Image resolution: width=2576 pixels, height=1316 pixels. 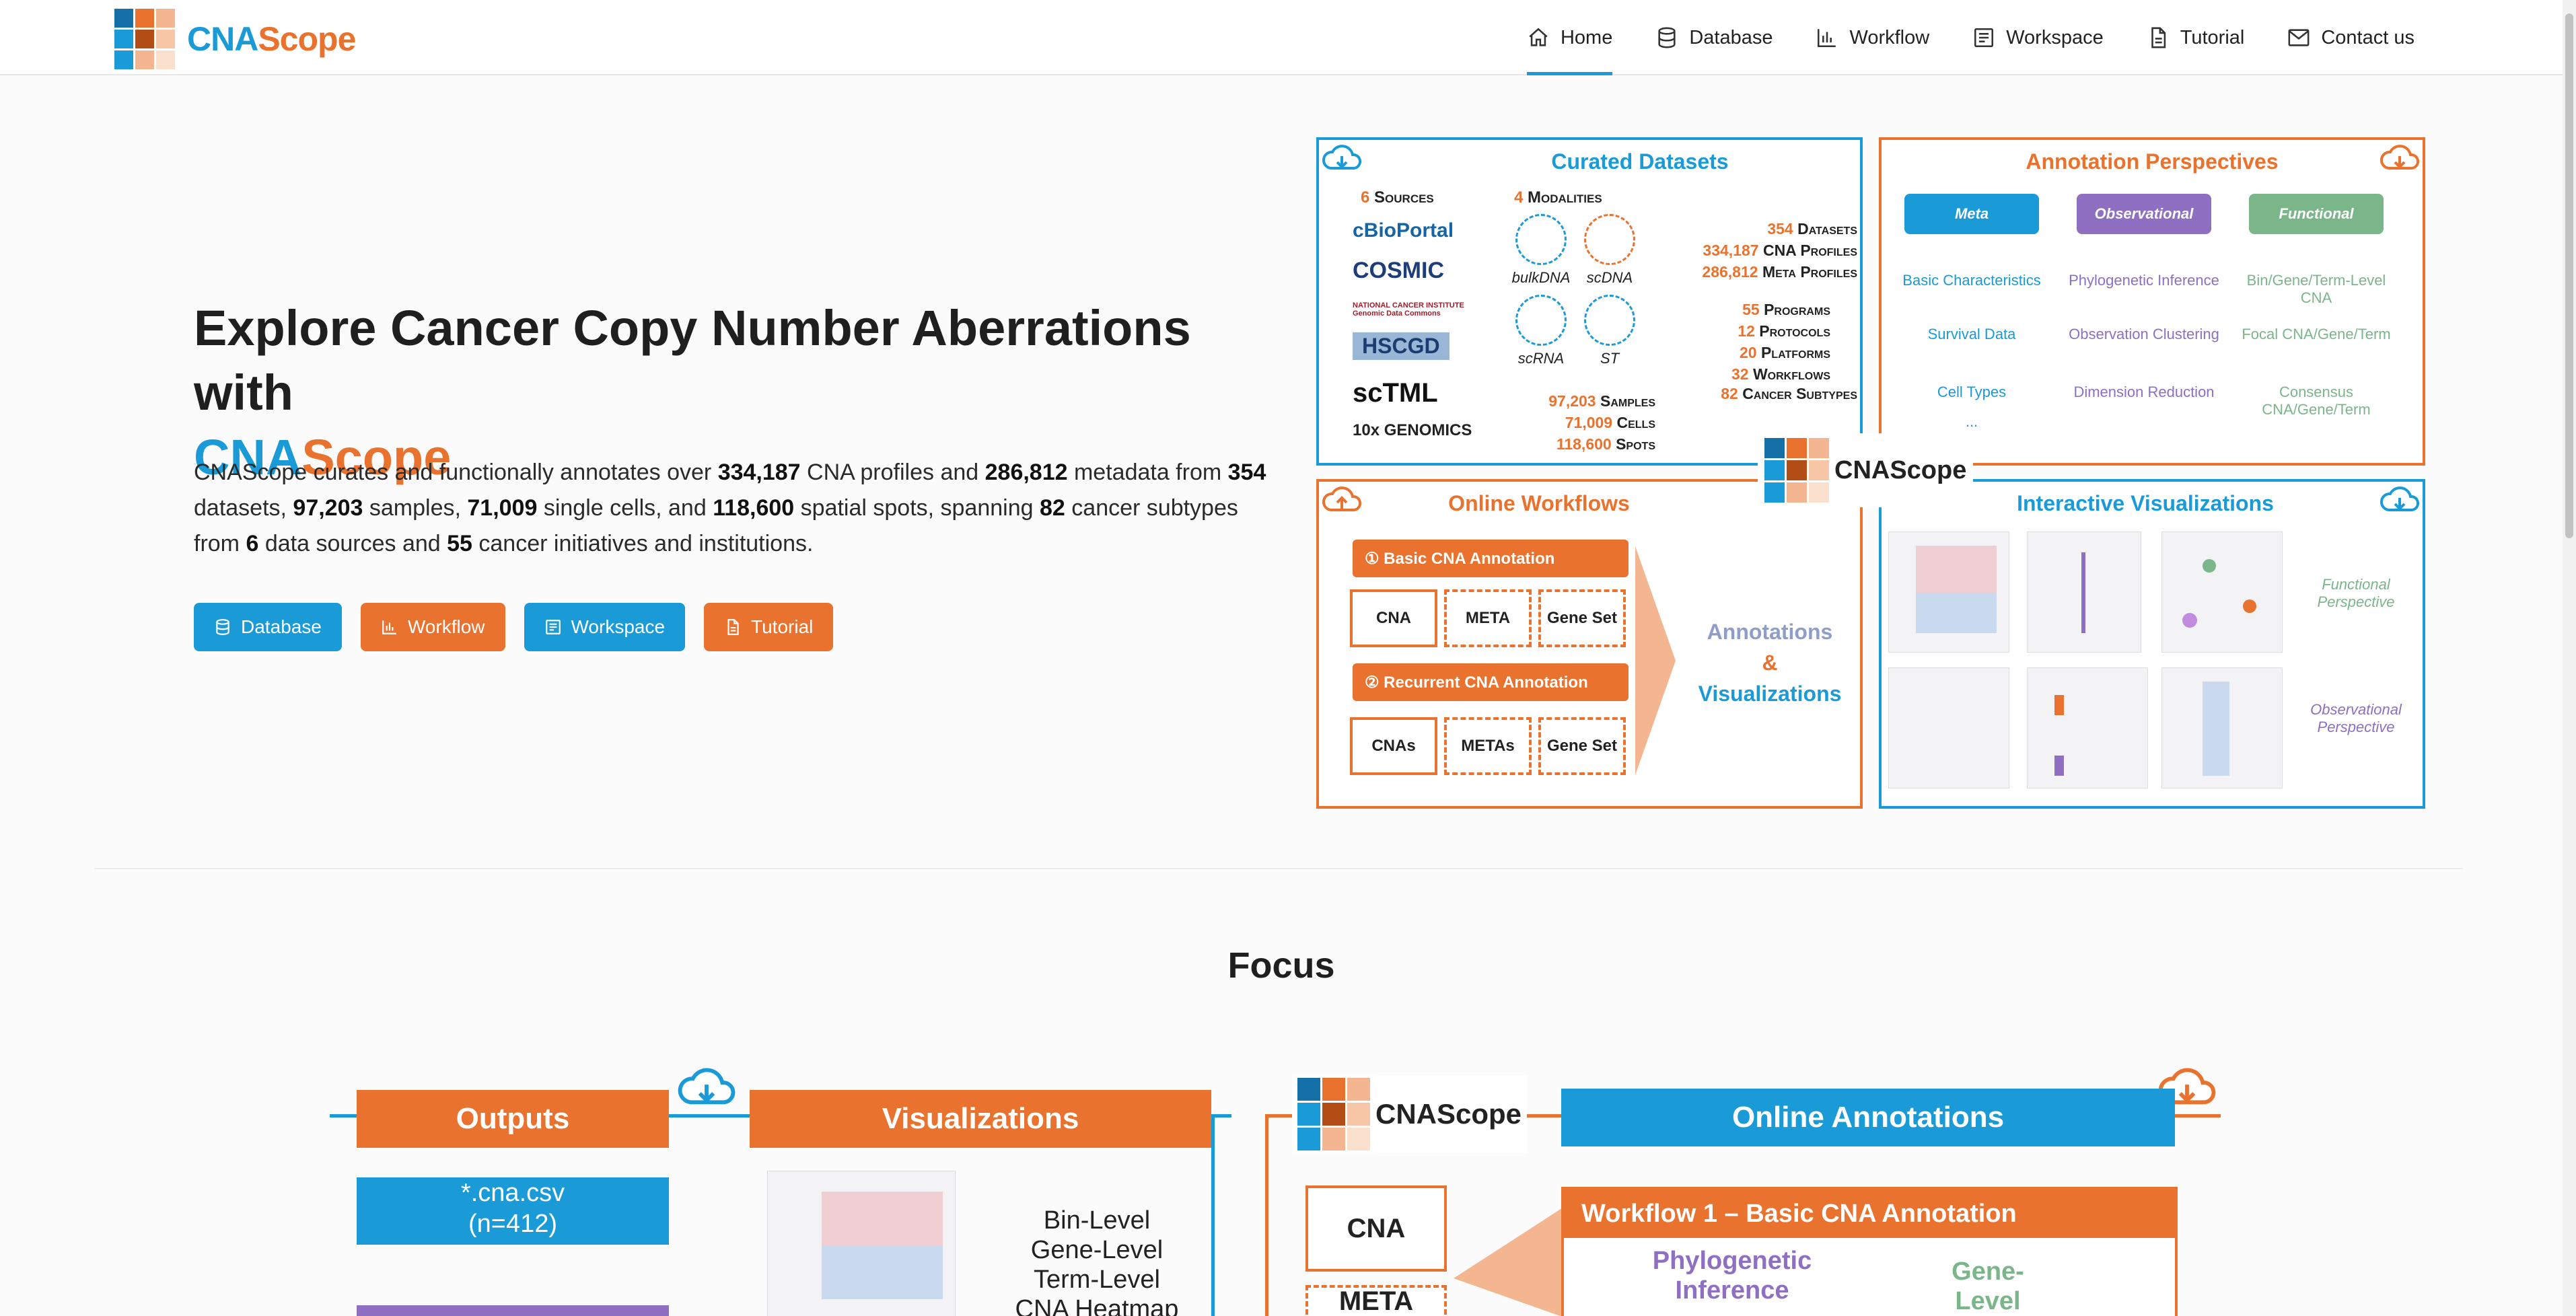 What do you see at coordinates (1988, 1286) in the screenshot?
I see `gene-level-cna-label: Gene-Level CNA` at bounding box center [1988, 1286].